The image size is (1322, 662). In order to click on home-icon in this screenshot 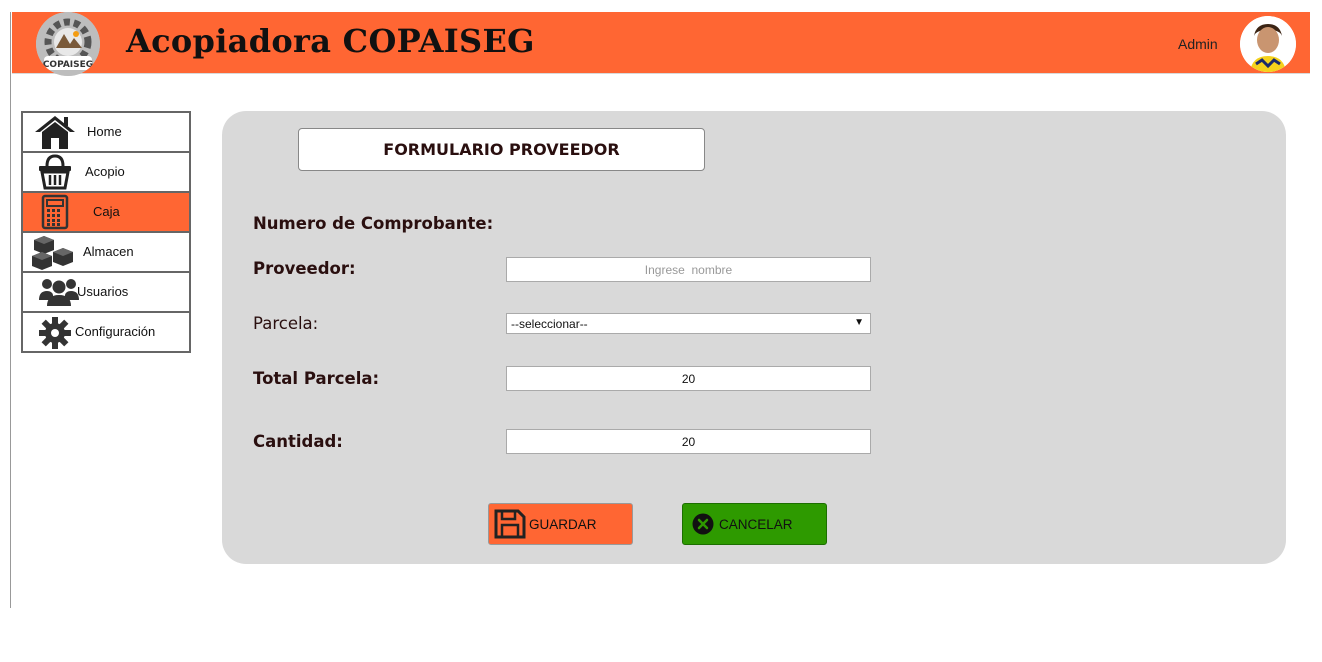, I will do `click(55, 132)`.